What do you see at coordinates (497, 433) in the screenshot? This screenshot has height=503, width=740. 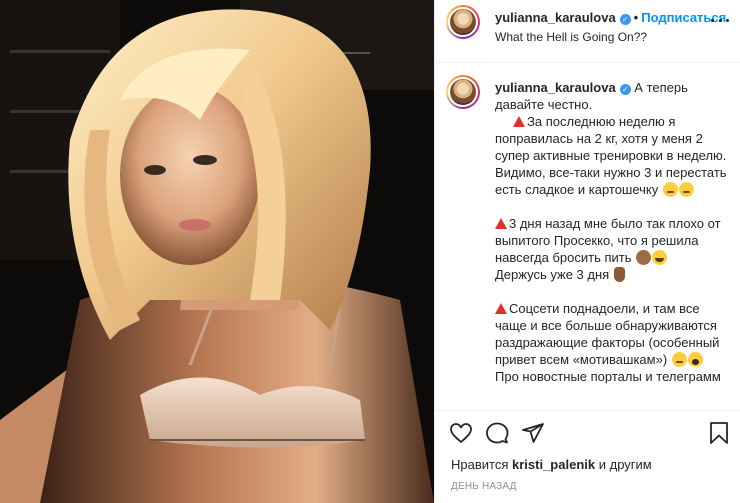 I see `comment-icon` at bounding box center [497, 433].